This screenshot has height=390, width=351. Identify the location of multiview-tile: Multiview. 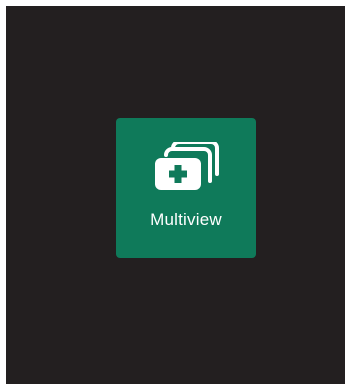
(186, 188).